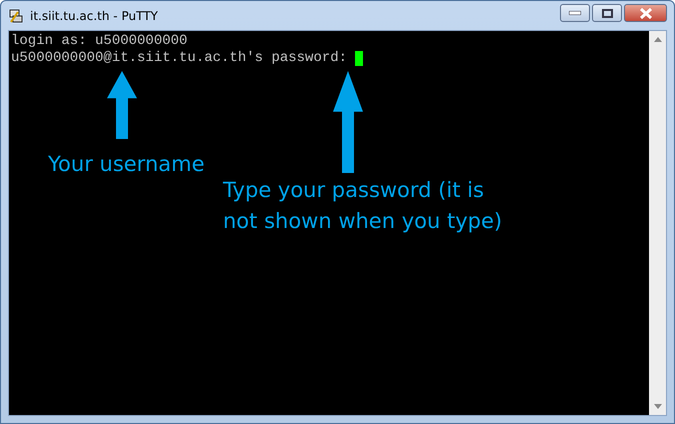  What do you see at coordinates (99, 41) in the screenshot?
I see `terminal-line: login as: u5000000000` at bounding box center [99, 41].